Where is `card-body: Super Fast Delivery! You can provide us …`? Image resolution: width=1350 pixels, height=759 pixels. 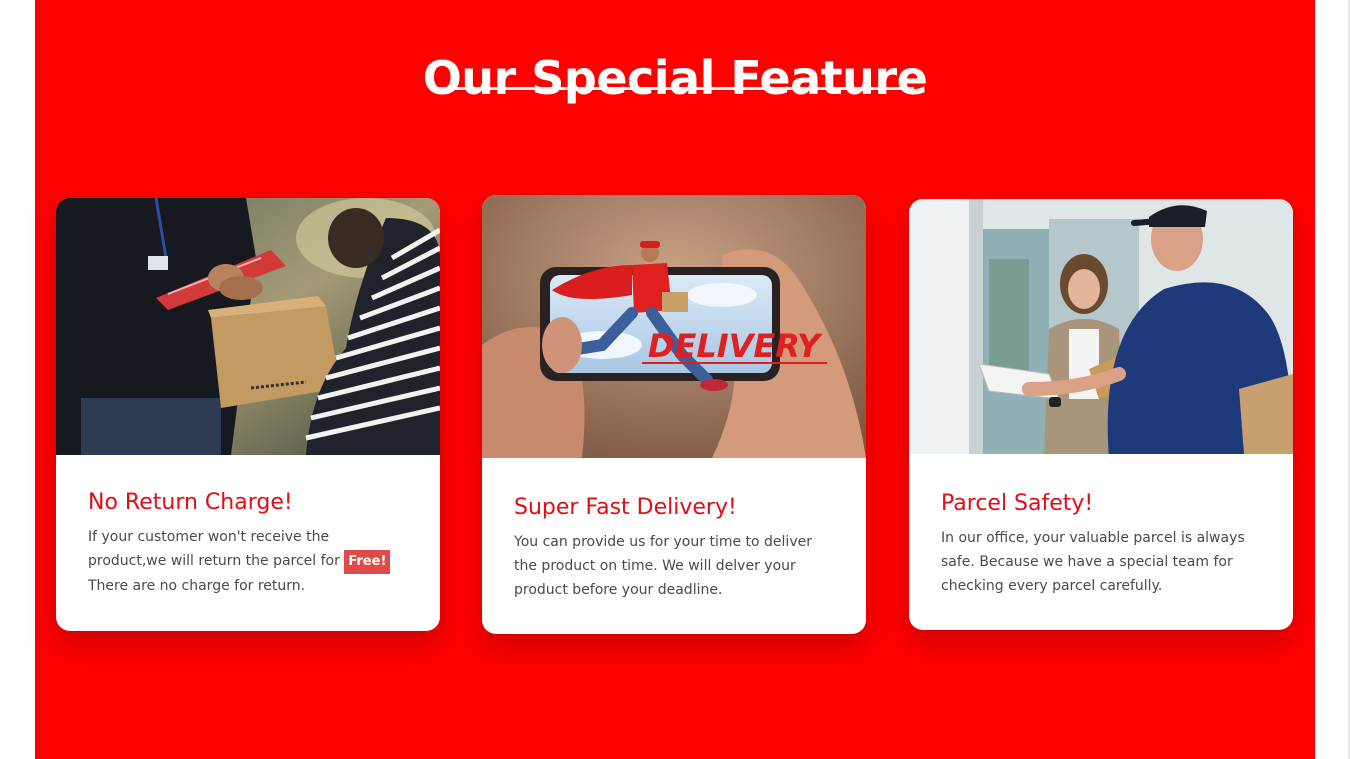 card-body: Super Fast Delivery! You can provide us … is located at coordinates (674, 530).